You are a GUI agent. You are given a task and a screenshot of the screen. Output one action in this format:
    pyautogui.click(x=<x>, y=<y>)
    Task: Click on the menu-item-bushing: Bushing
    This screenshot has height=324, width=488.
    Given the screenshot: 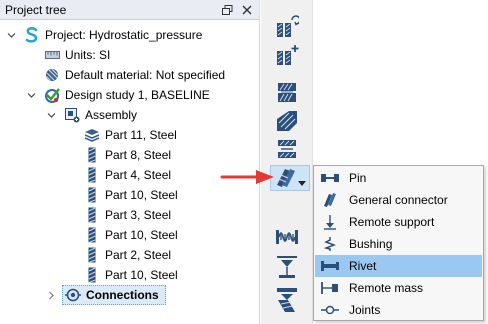 What is the action you would take?
    pyautogui.click(x=398, y=244)
    